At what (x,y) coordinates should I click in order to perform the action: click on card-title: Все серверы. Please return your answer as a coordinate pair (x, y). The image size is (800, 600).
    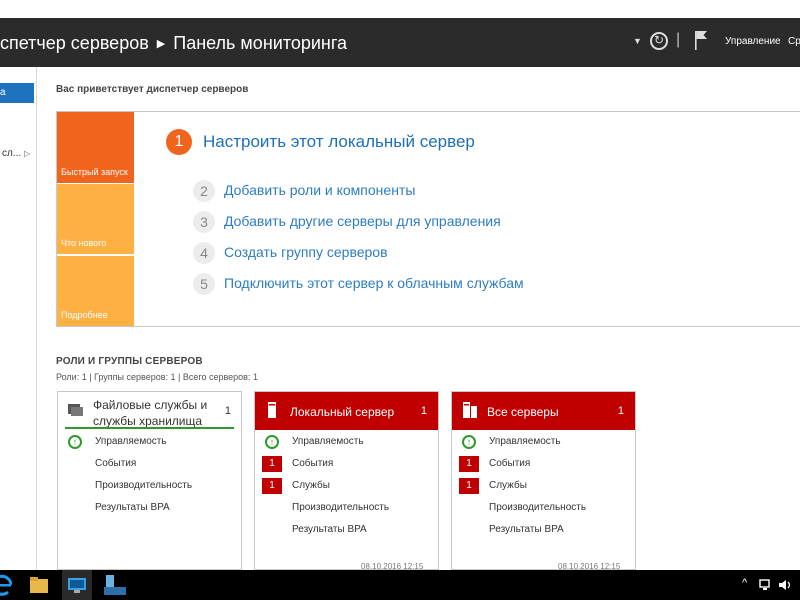
    Looking at the image, I should click on (523, 412).